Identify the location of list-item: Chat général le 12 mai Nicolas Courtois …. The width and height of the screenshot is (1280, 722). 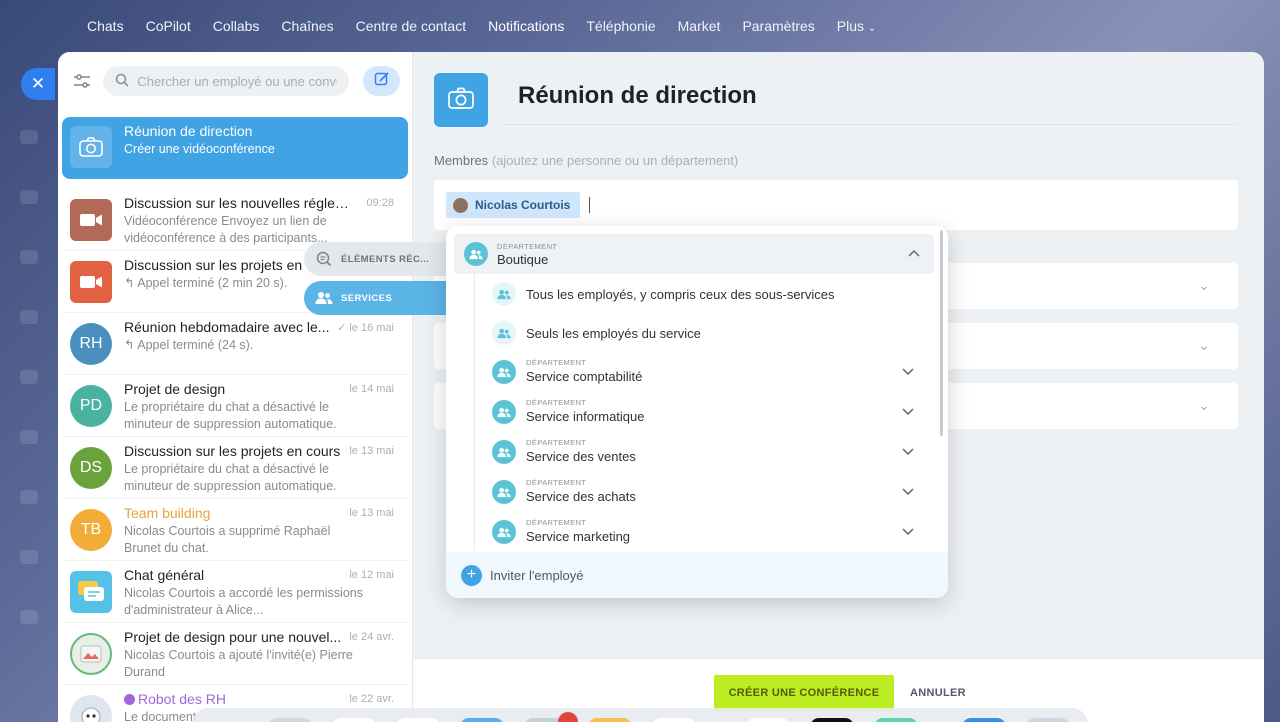
(235, 592).